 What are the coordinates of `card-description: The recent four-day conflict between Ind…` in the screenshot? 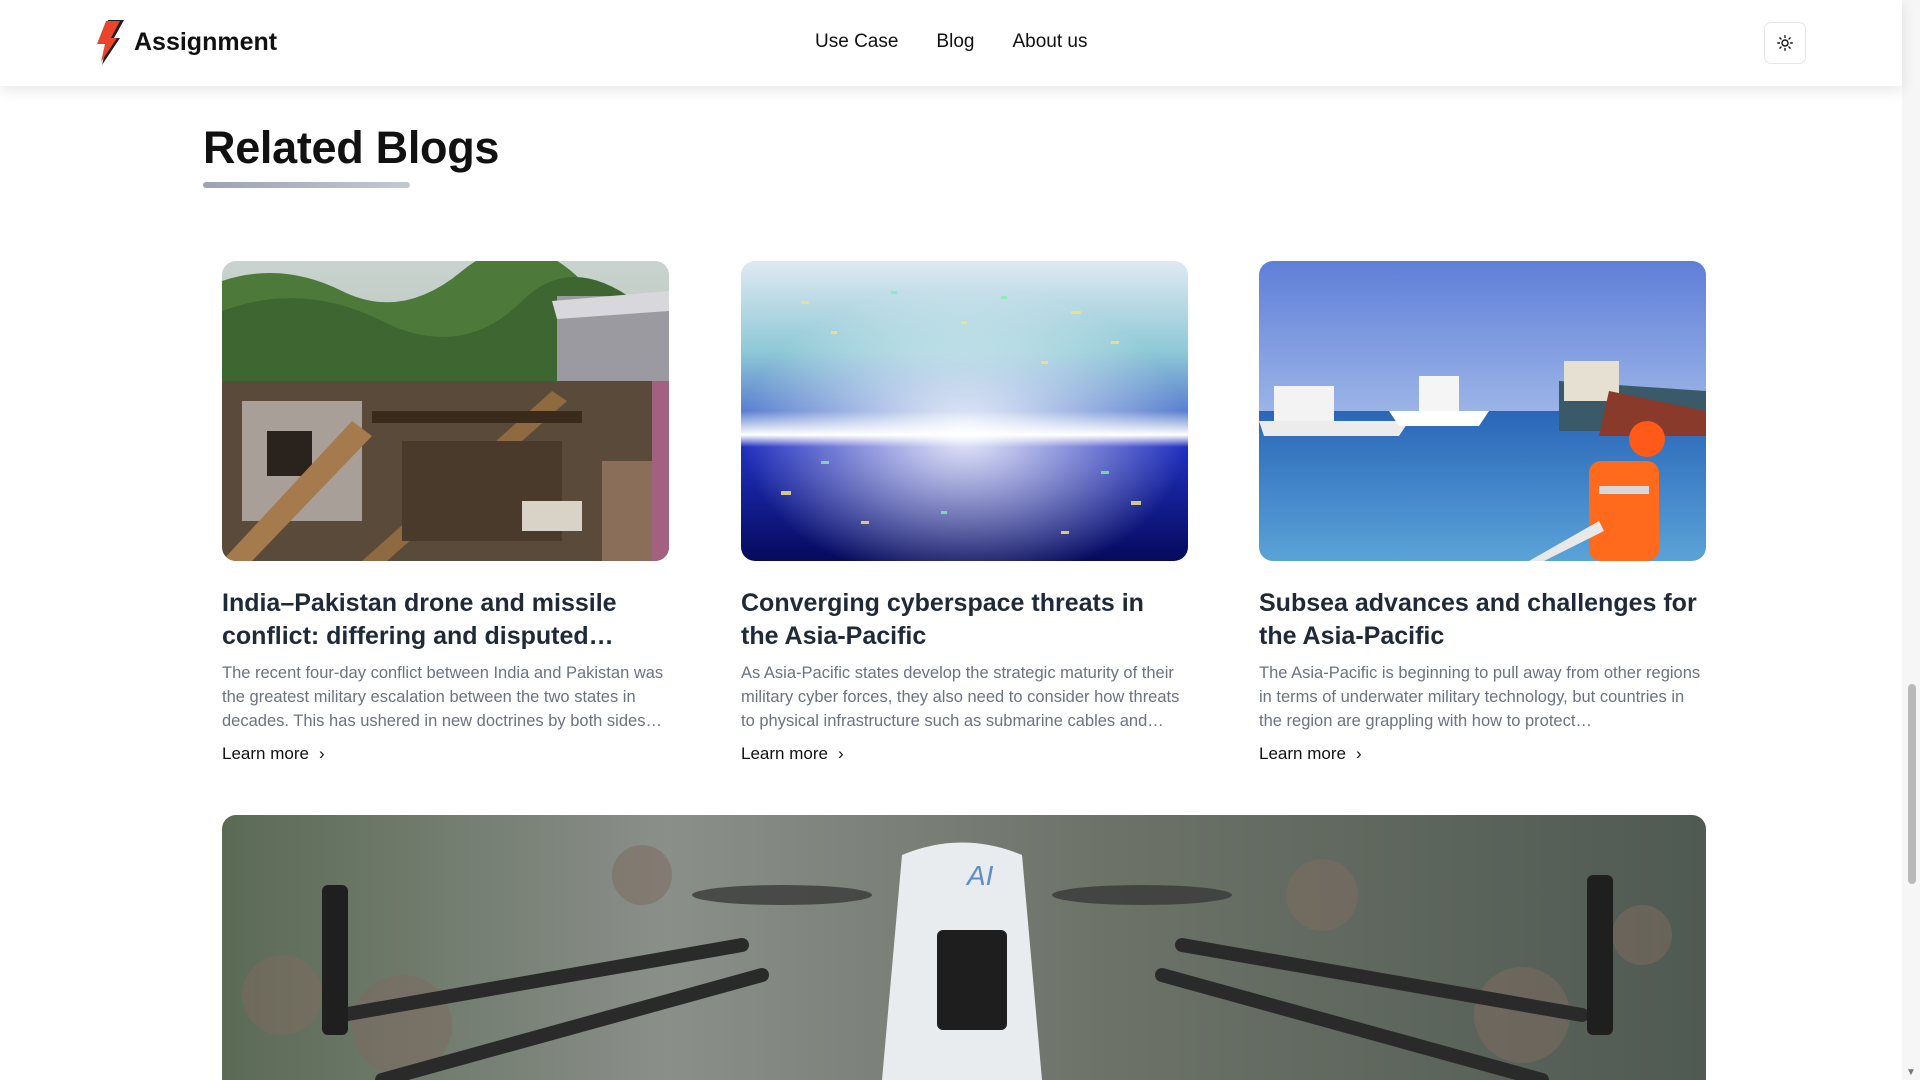 It's located at (443, 697).